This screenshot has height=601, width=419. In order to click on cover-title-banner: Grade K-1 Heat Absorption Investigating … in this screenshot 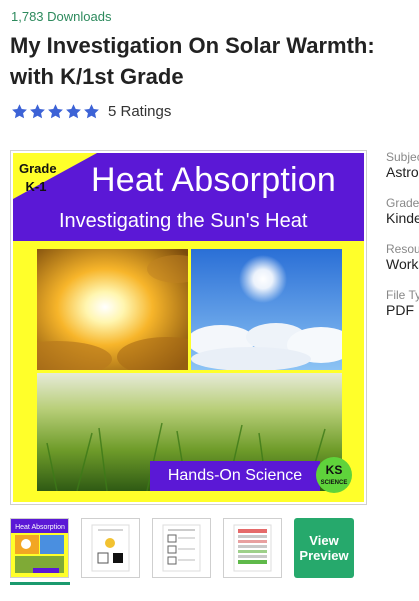, I will do `click(188, 197)`.